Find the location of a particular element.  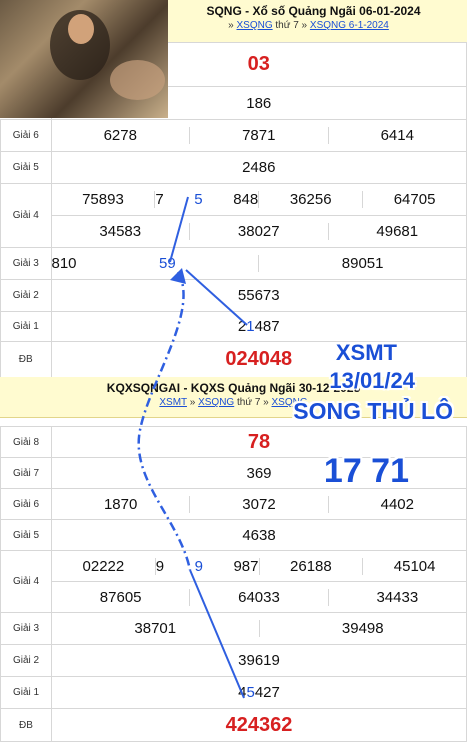

overlay-song-thu-lo: SONG THỦ LÔ is located at coordinates (373, 411).